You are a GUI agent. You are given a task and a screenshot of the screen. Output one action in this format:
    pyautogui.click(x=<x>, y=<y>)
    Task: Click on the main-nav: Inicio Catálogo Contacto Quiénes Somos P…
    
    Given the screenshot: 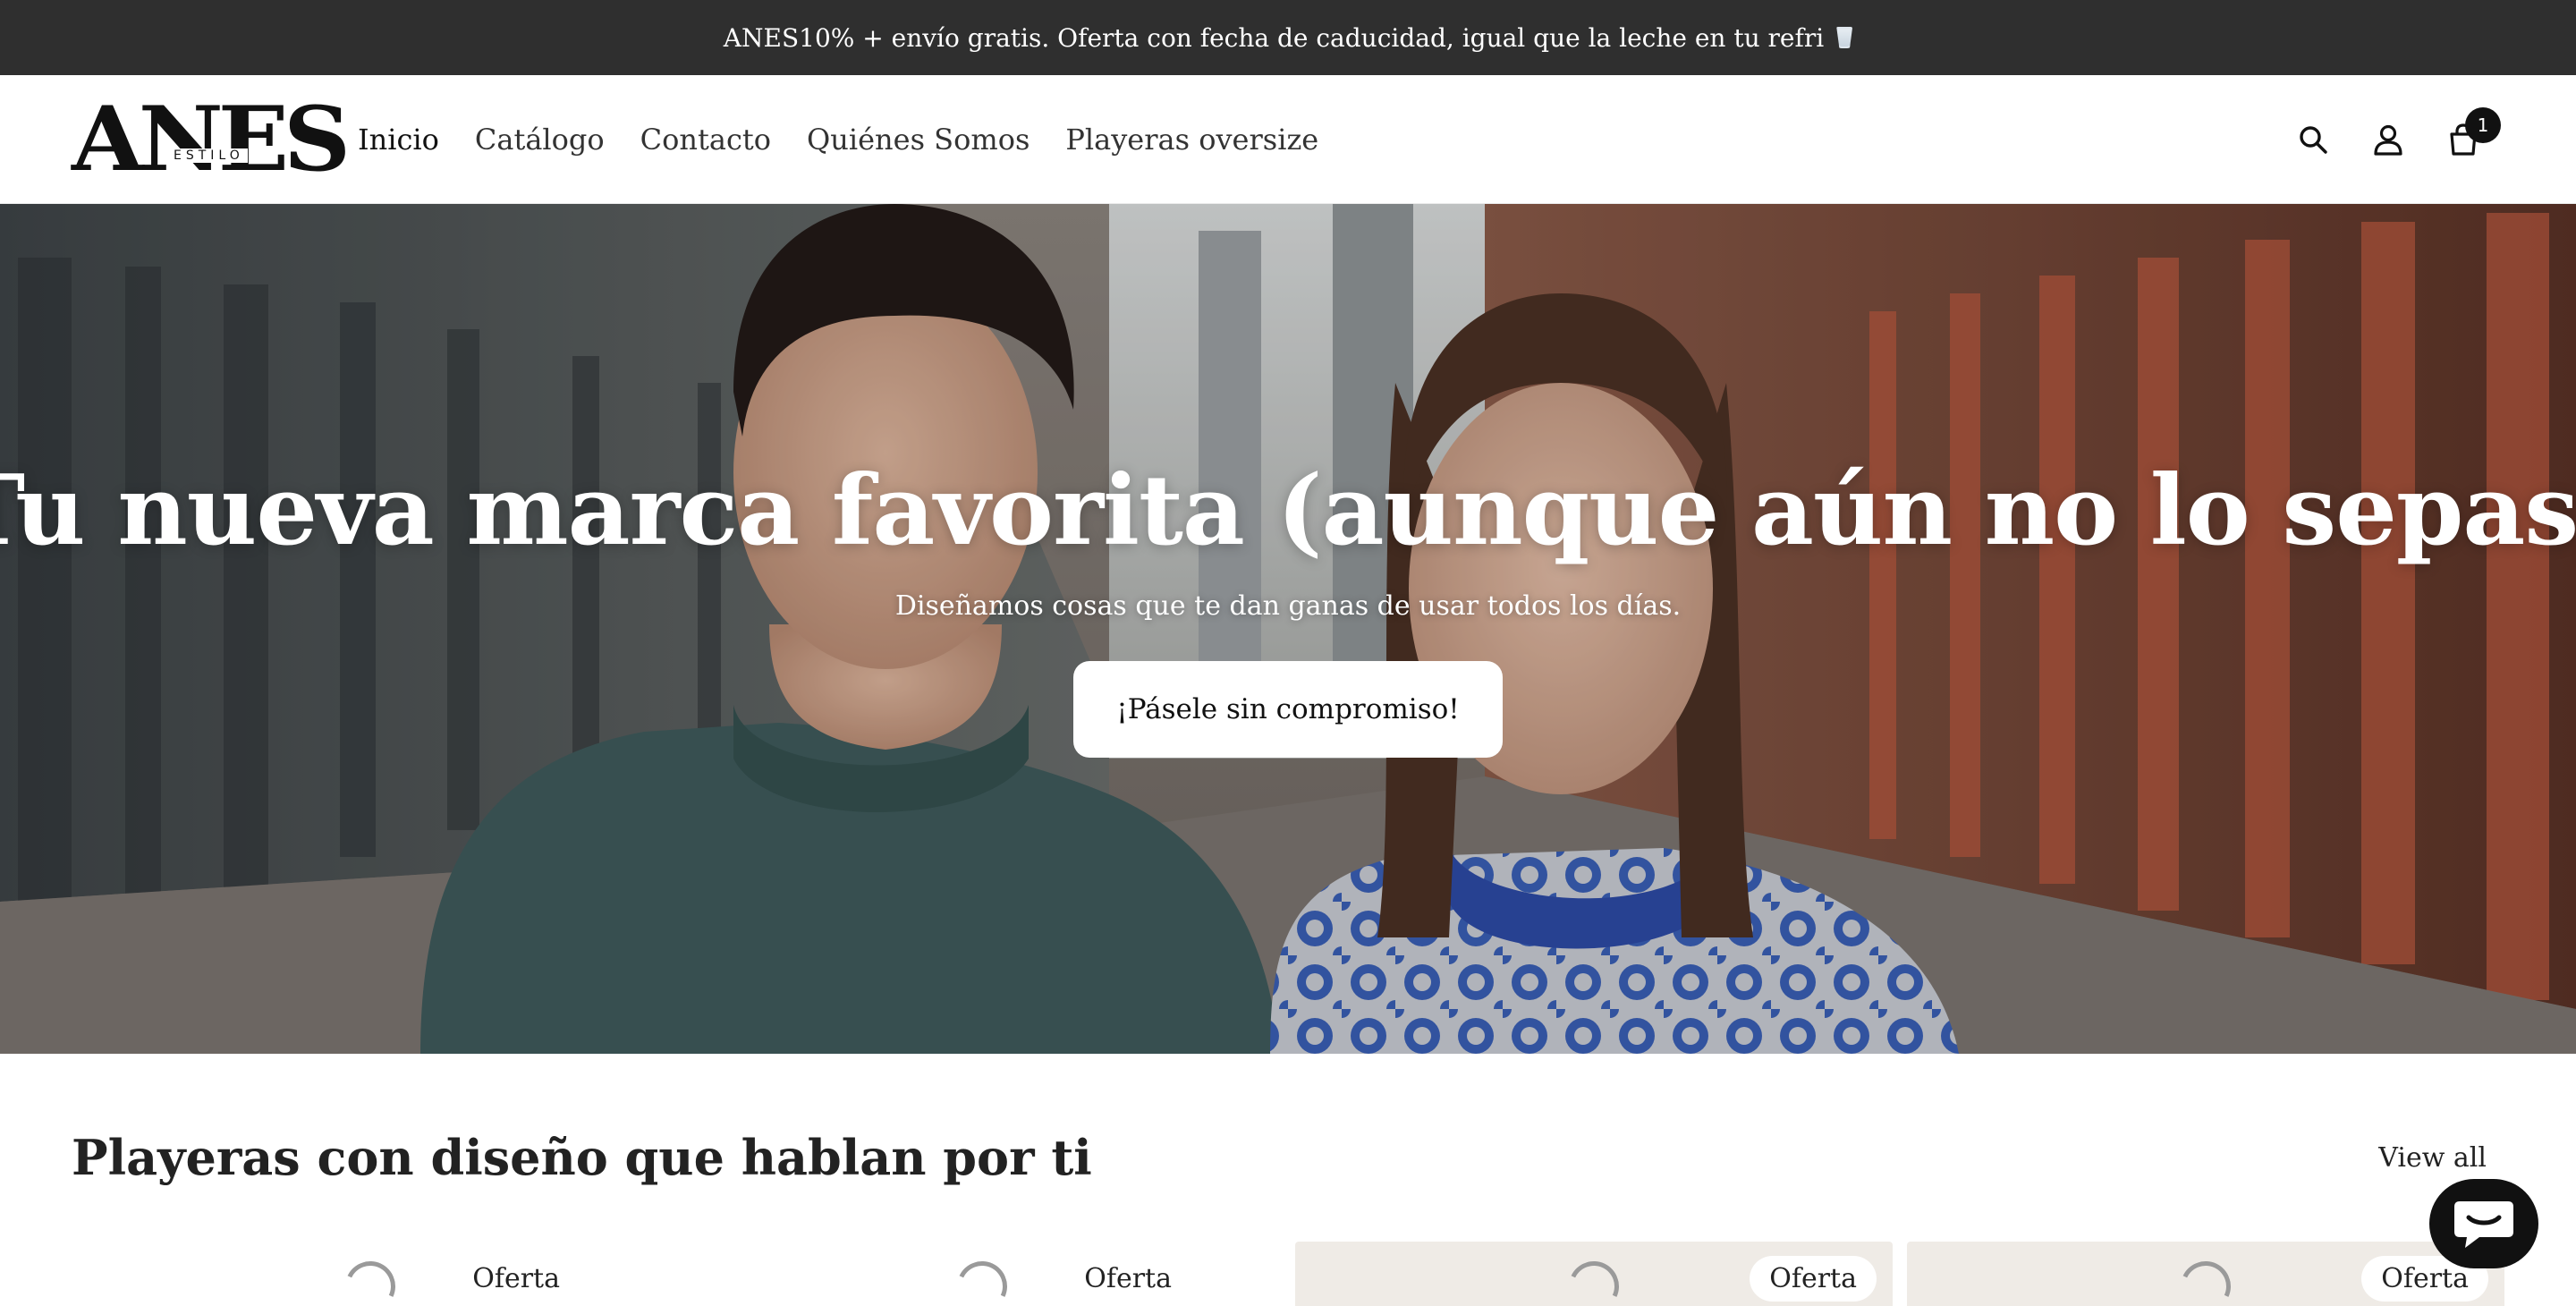 What is the action you would take?
    pyautogui.click(x=838, y=140)
    